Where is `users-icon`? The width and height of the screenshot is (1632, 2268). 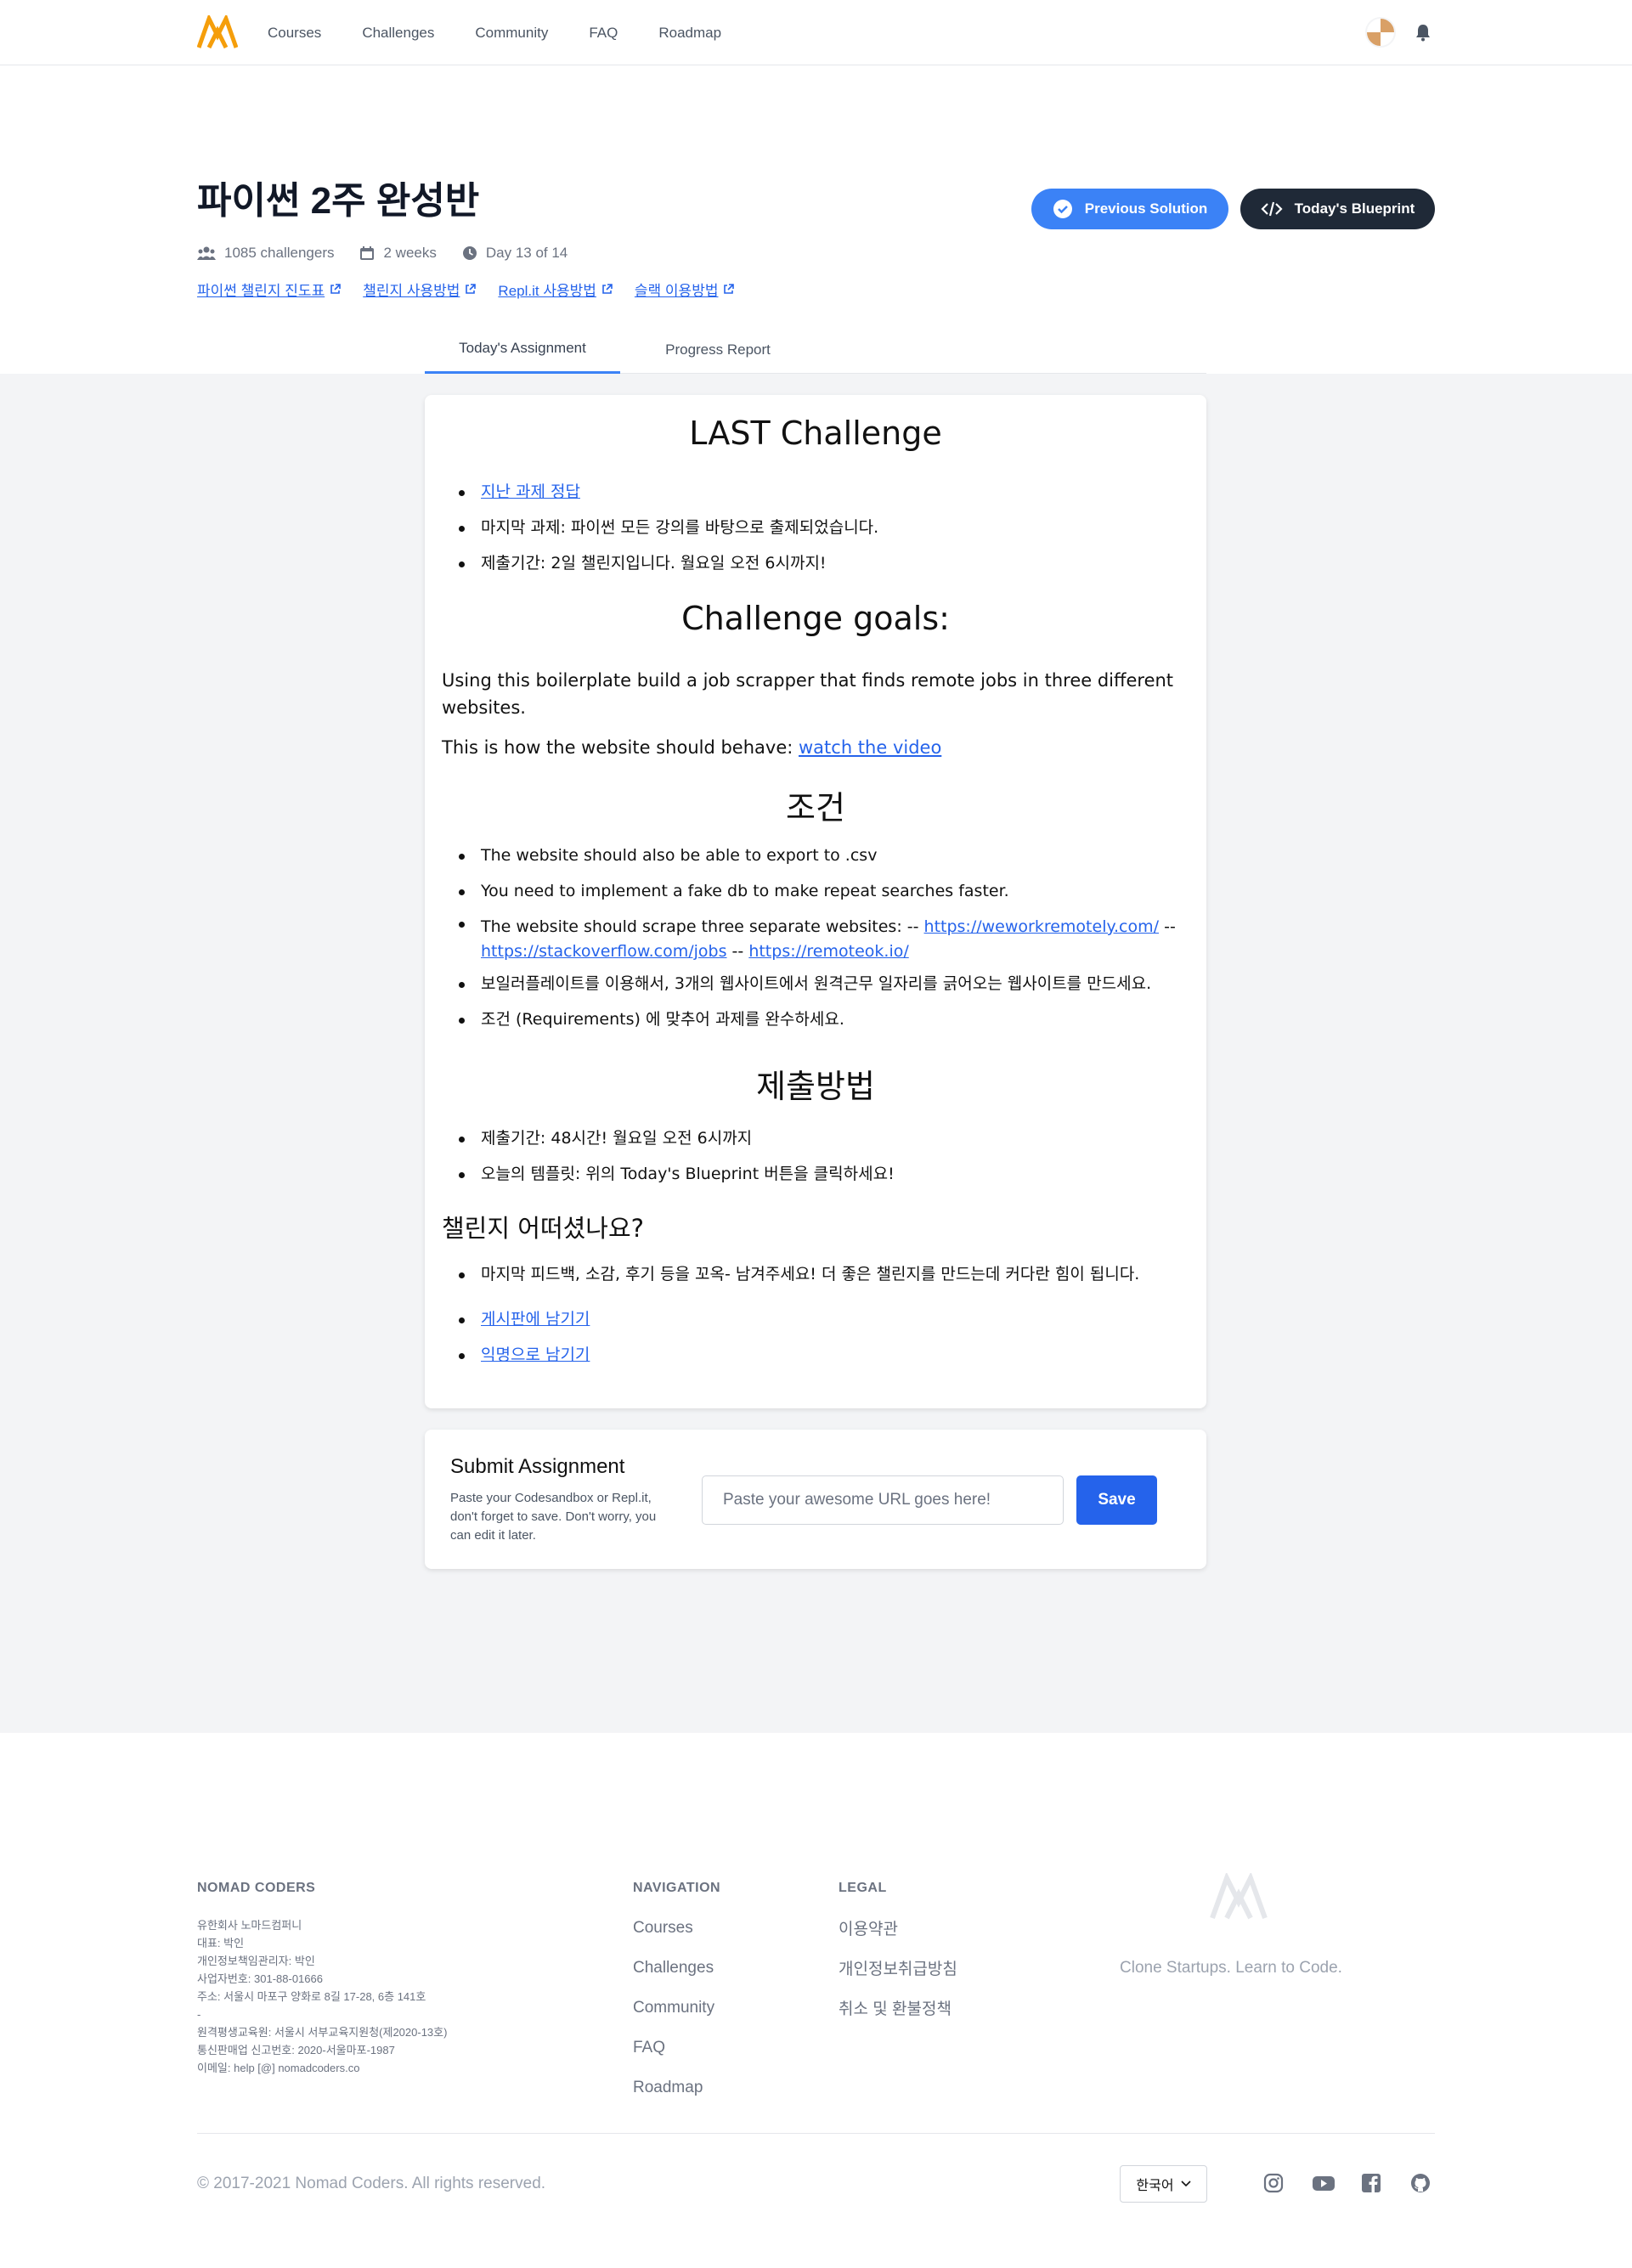 users-icon is located at coordinates (206, 253).